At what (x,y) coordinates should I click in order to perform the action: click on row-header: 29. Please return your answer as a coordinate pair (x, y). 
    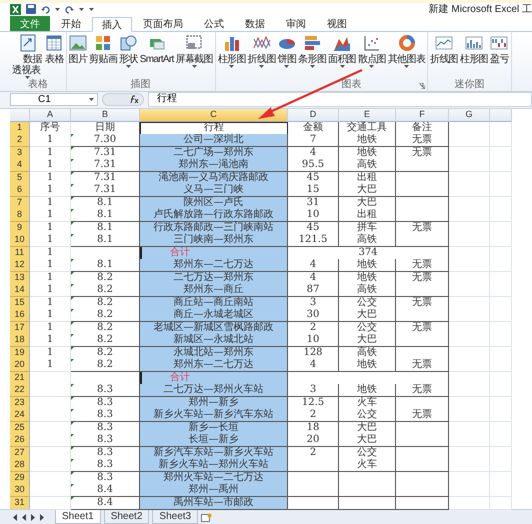
    Looking at the image, I should click on (20, 478).